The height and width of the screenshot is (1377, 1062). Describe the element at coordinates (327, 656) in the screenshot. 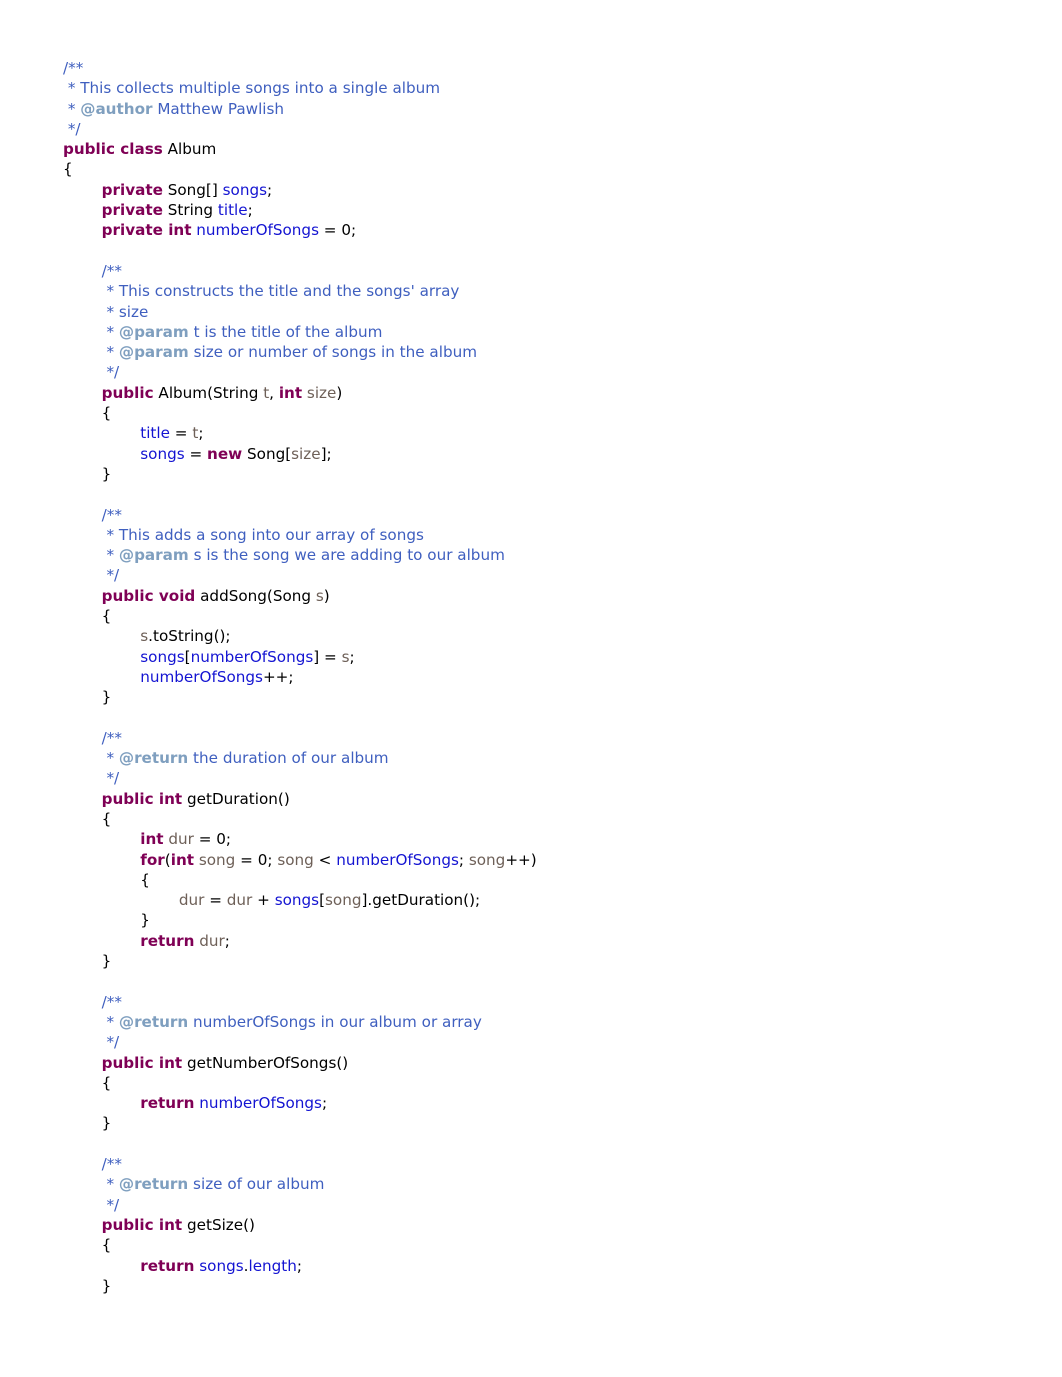

I see `code-token-plain: ] =` at that location.